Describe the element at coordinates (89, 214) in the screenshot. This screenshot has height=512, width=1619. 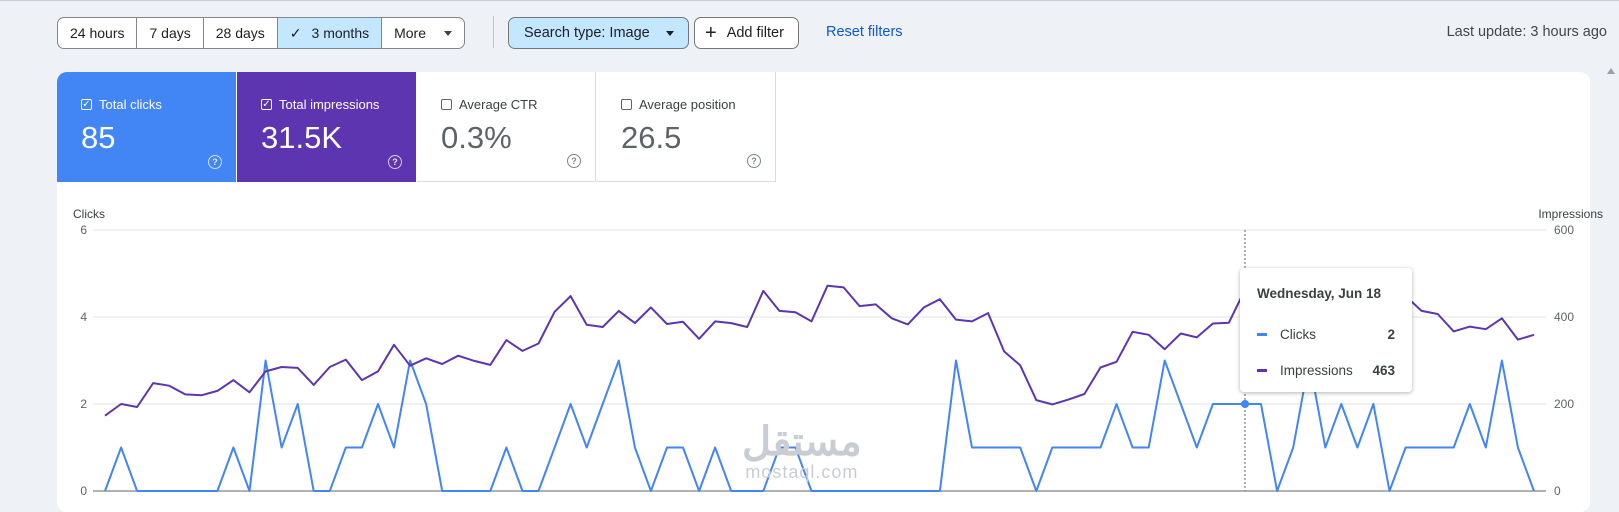
I see `left-axis-title: Clicks` at that location.